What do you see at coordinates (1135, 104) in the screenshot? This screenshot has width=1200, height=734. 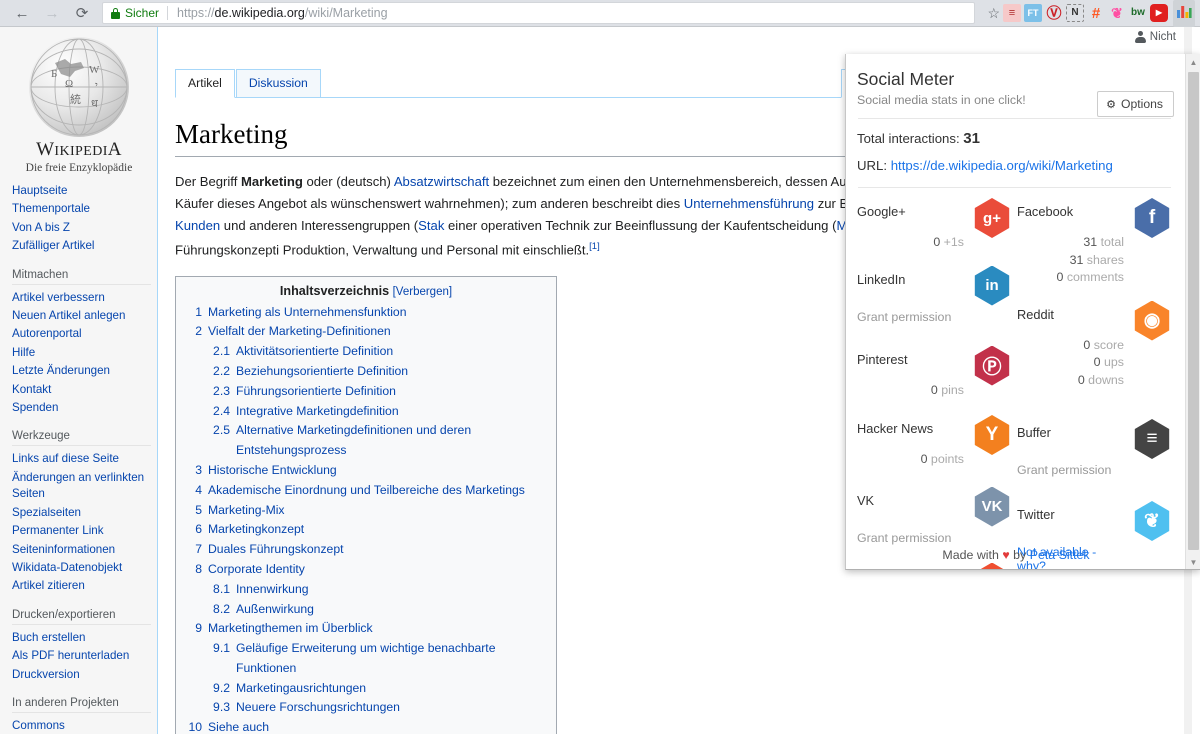 I see `options-button: ⚙ Options` at bounding box center [1135, 104].